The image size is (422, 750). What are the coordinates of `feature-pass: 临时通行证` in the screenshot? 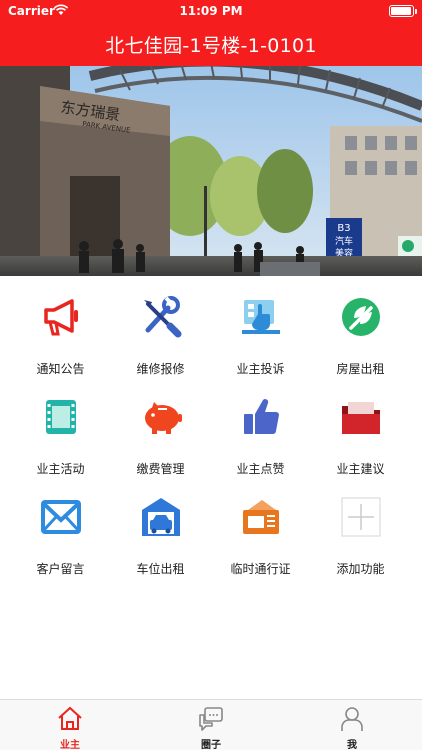 It's located at (260, 542).